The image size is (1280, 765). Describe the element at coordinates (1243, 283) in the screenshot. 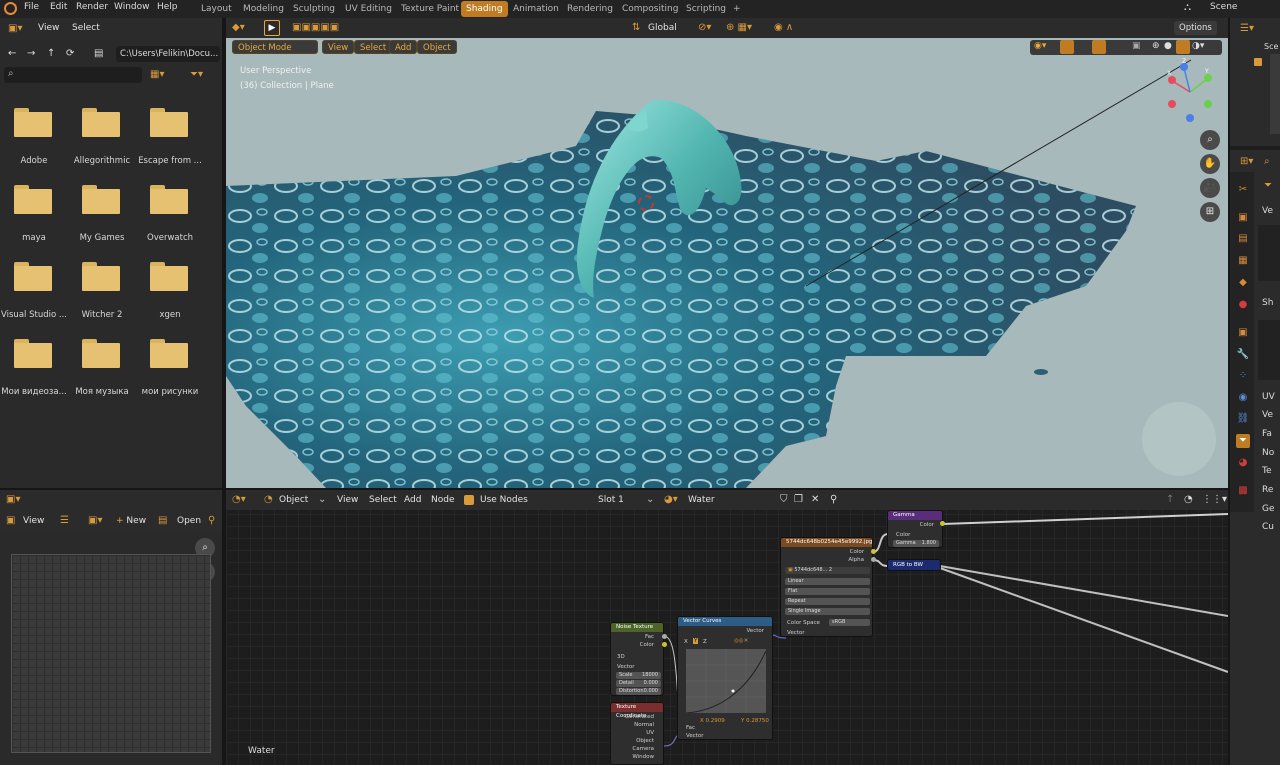

I see `scene-tab-icon: ◆` at that location.